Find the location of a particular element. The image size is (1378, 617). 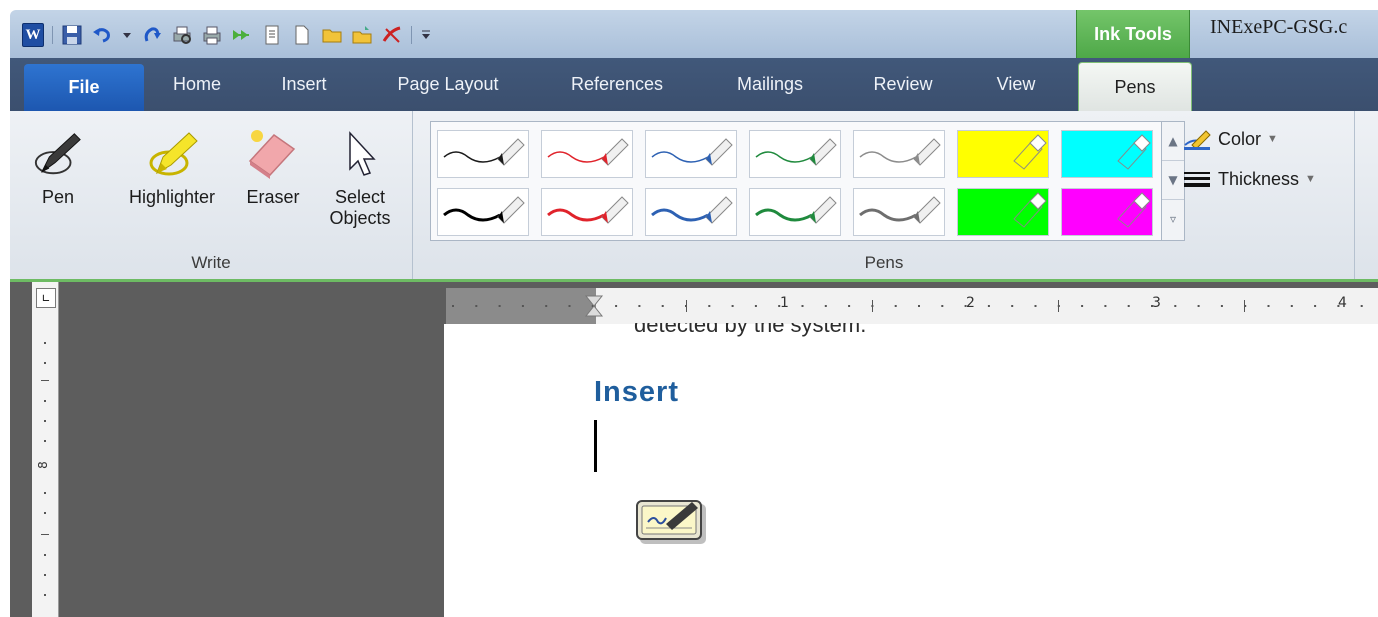

thickness-button: Thickness ▼ is located at coordinates (1249, 179).